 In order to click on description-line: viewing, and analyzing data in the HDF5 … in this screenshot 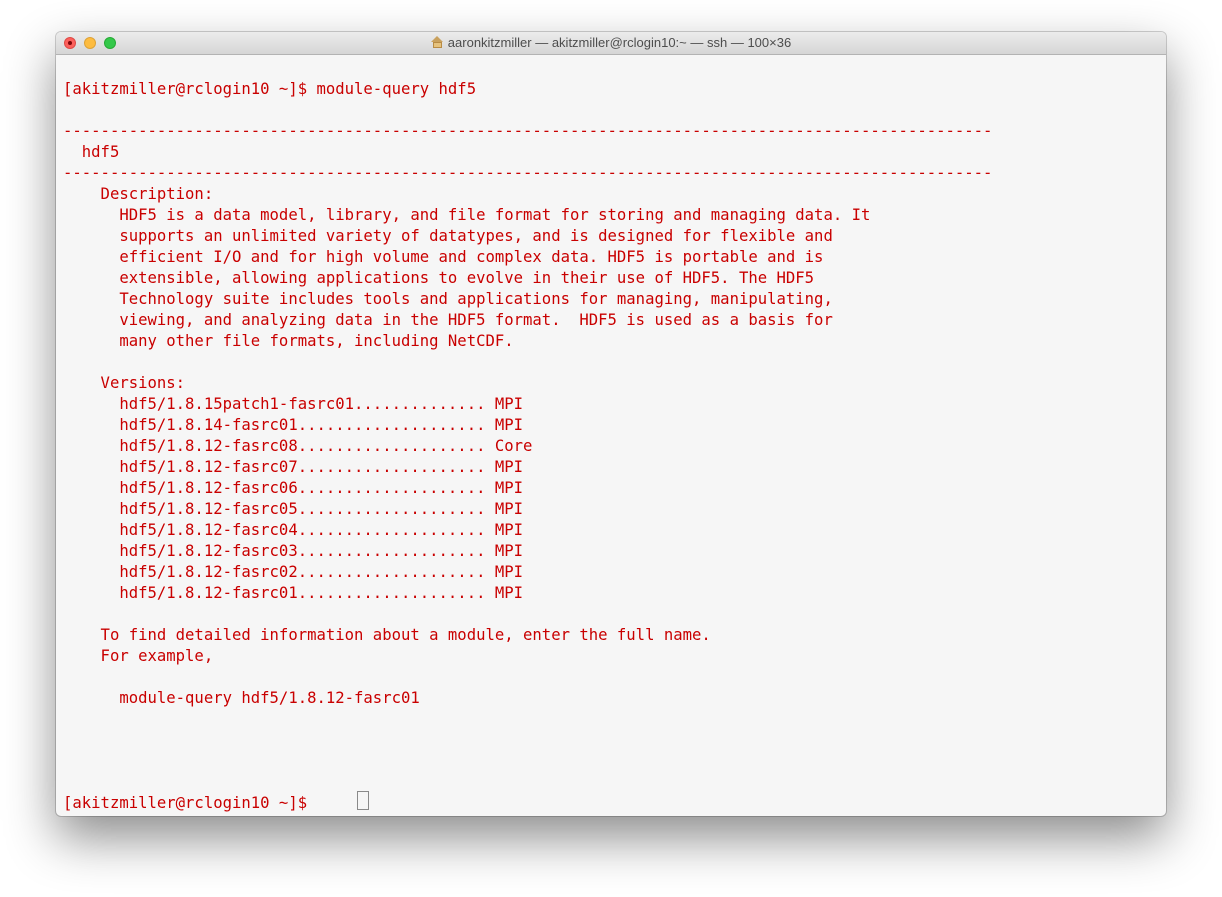, I will do `click(448, 320)`.